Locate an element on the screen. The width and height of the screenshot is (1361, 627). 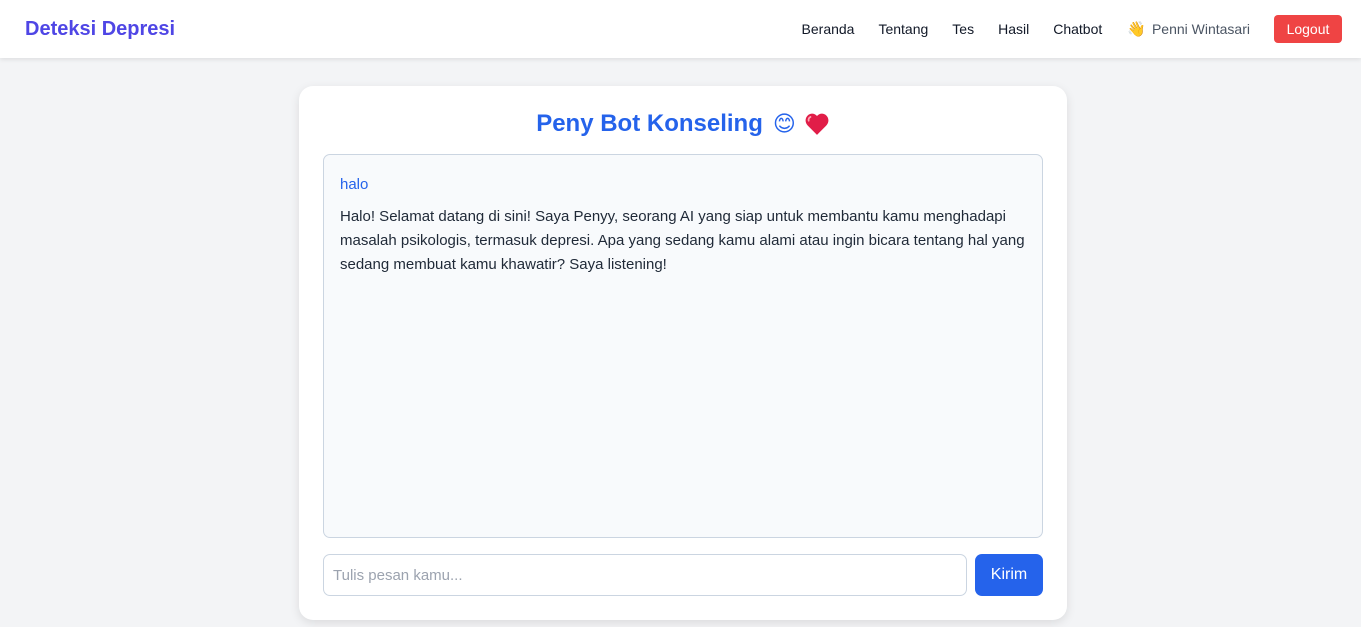
heart-icon is located at coordinates (817, 124).